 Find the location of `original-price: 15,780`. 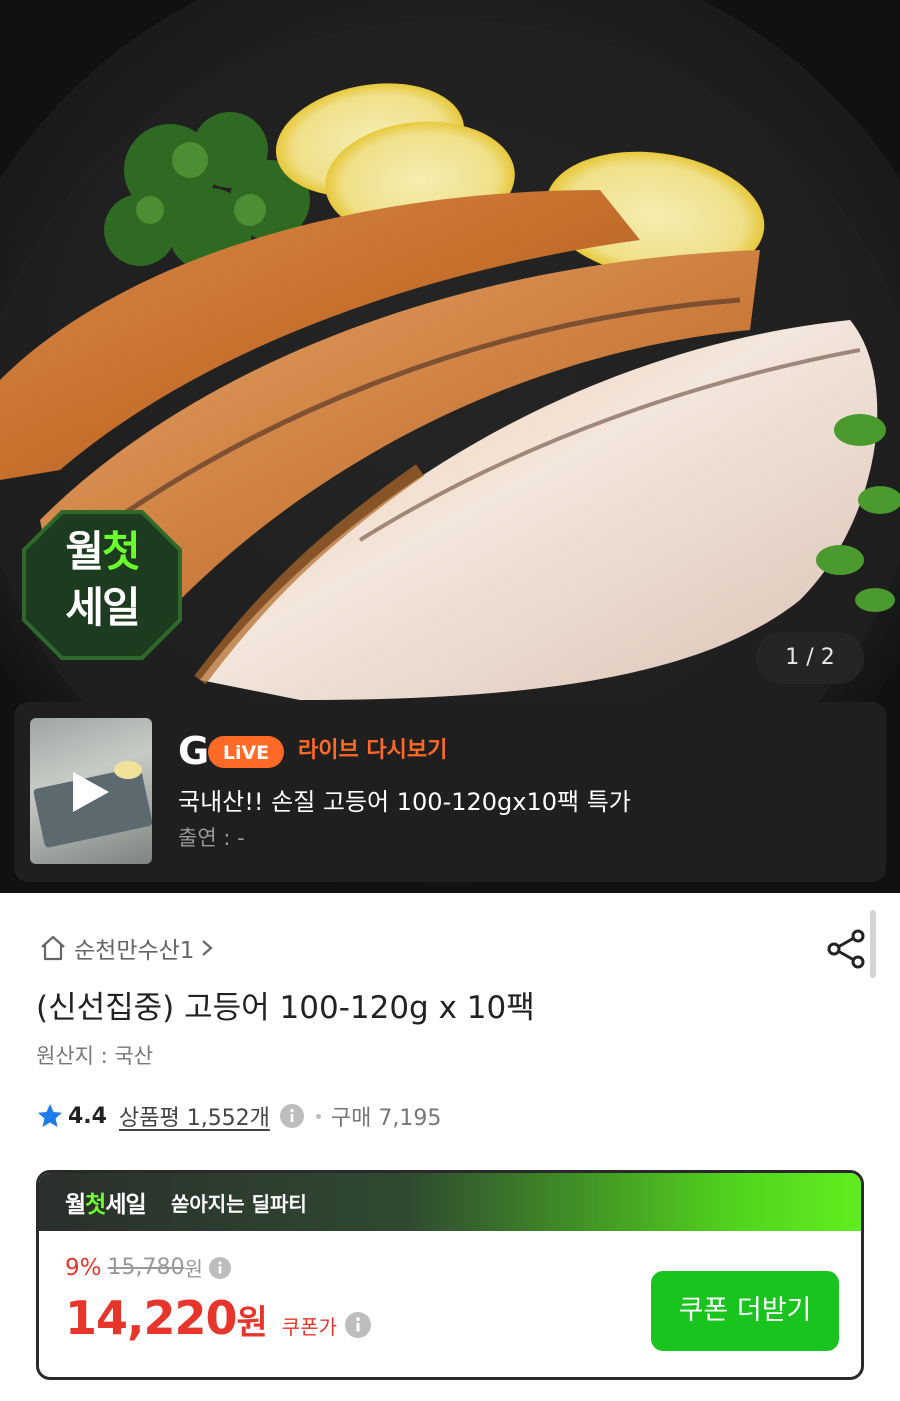

original-price: 15,780 is located at coordinates (146, 1267).